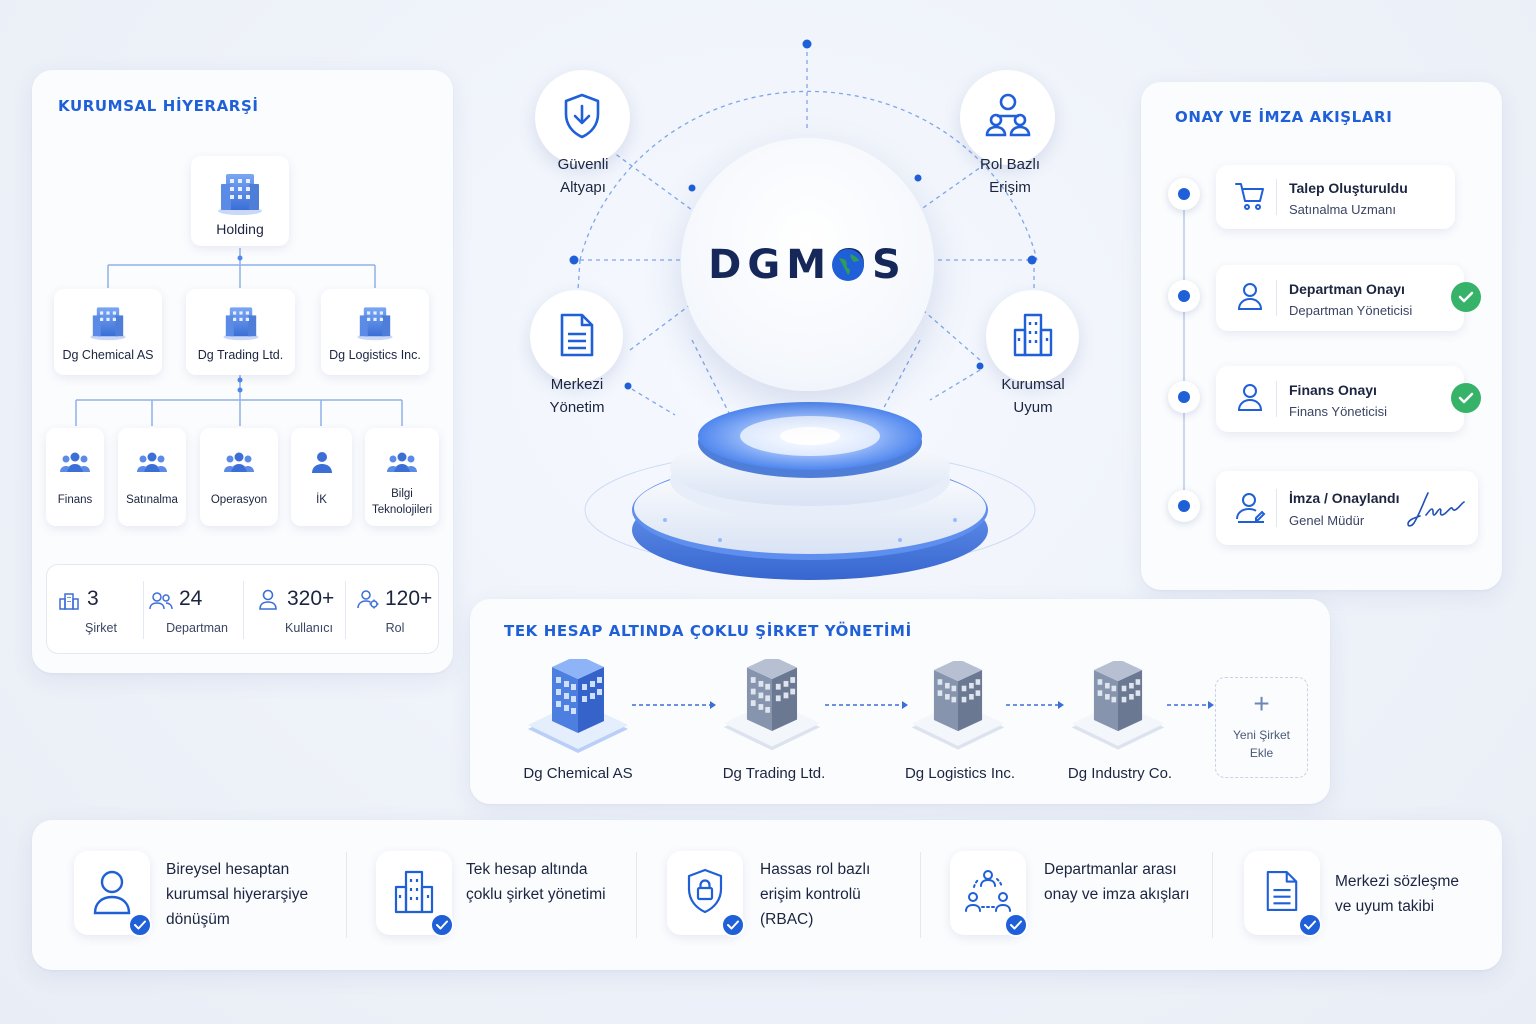 This screenshot has height=1024, width=1536. I want to click on company-label: Dg Industry Co., so click(1120, 773).